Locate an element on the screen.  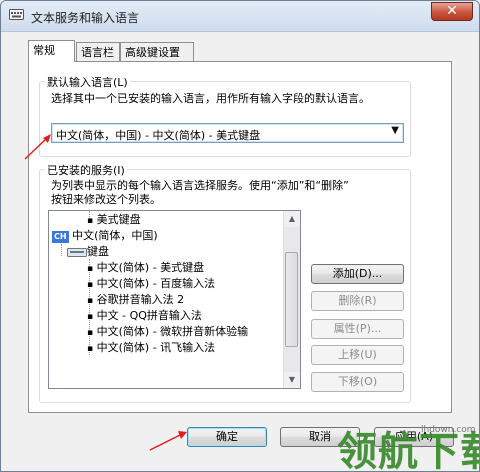
default-language-description: 选择其中一个已安装的输入语言，用作所有输入字段的默认语言。 is located at coordinates (210, 98).